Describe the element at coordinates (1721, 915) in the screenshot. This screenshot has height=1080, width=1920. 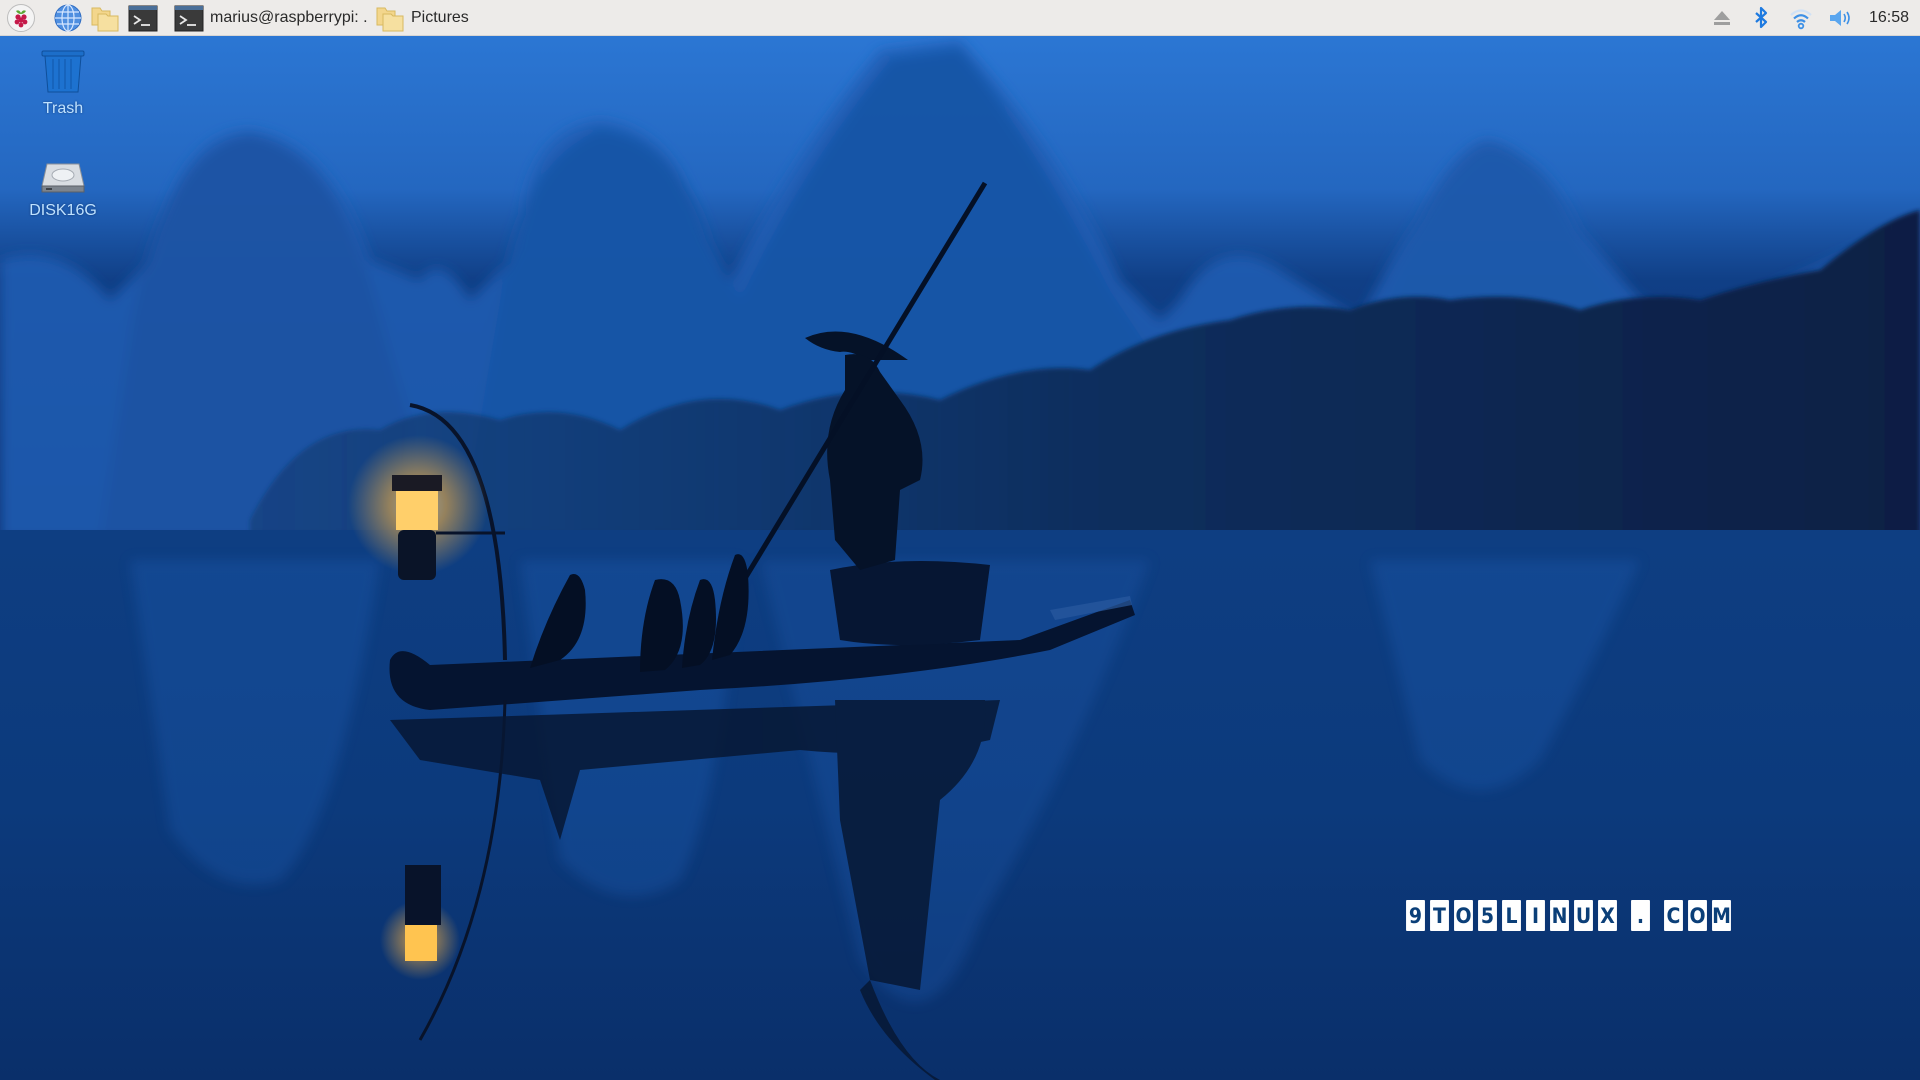
I see `watermark-letter-tile: M` at that location.